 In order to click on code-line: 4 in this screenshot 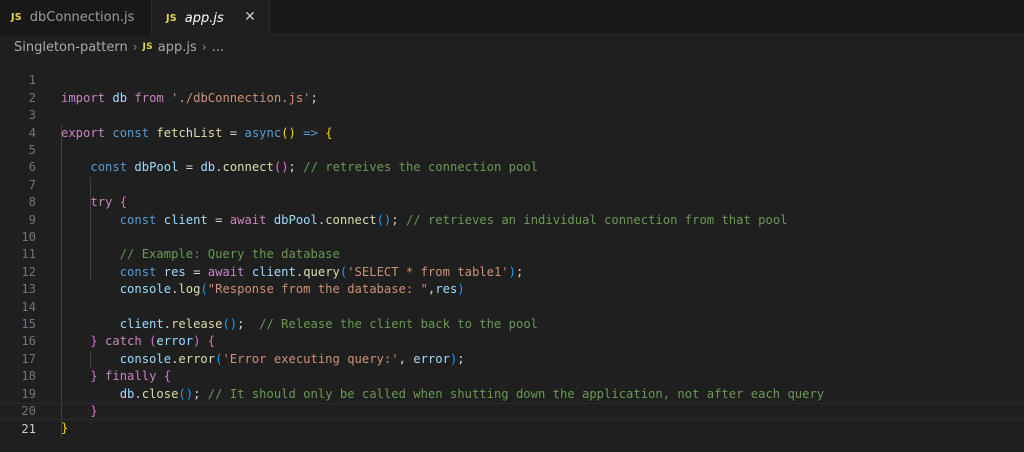, I will do `click(512, 123)`.